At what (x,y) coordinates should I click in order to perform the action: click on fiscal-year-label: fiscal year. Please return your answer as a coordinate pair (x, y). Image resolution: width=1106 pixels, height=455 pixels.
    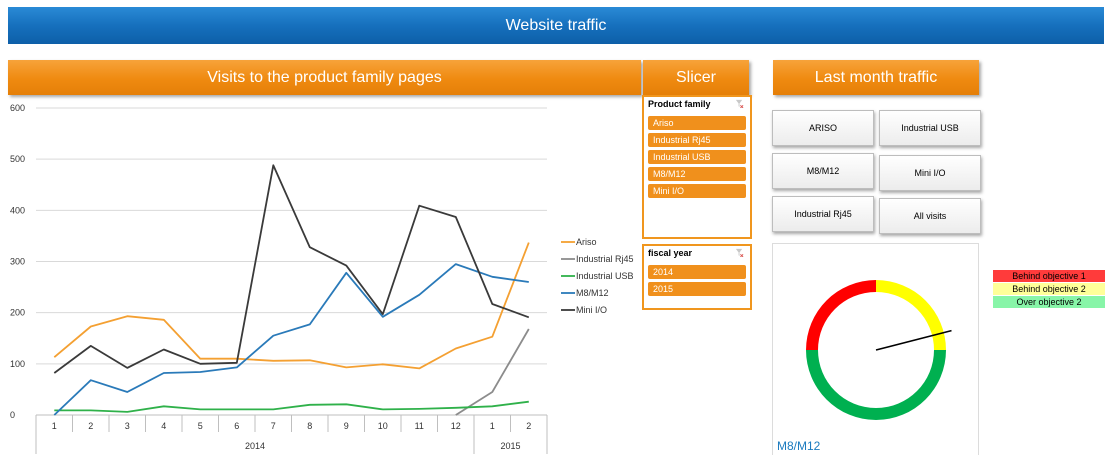
    Looking at the image, I should click on (670, 253).